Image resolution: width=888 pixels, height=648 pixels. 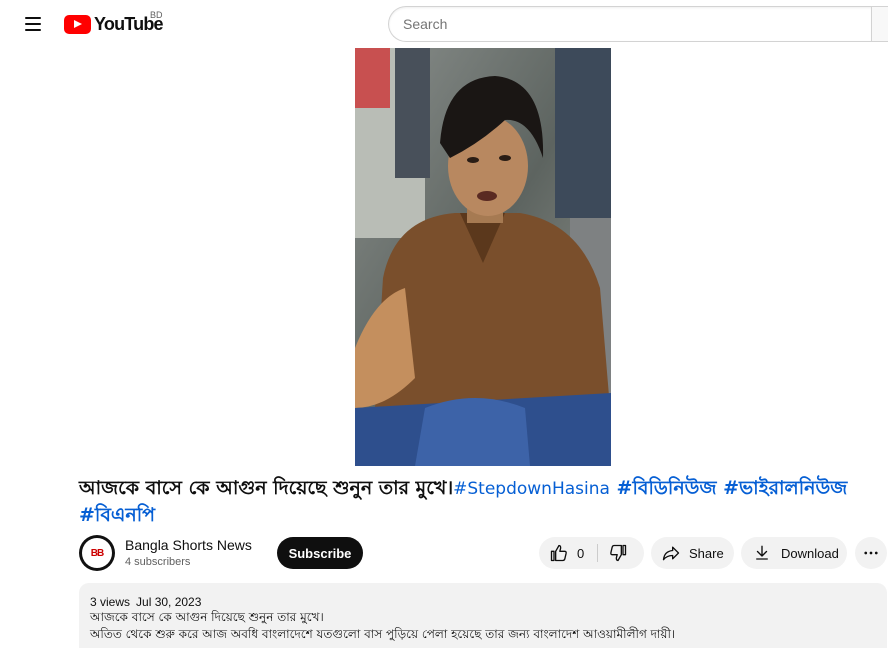 What do you see at coordinates (559, 553) in the screenshot?
I see `like-icon` at bounding box center [559, 553].